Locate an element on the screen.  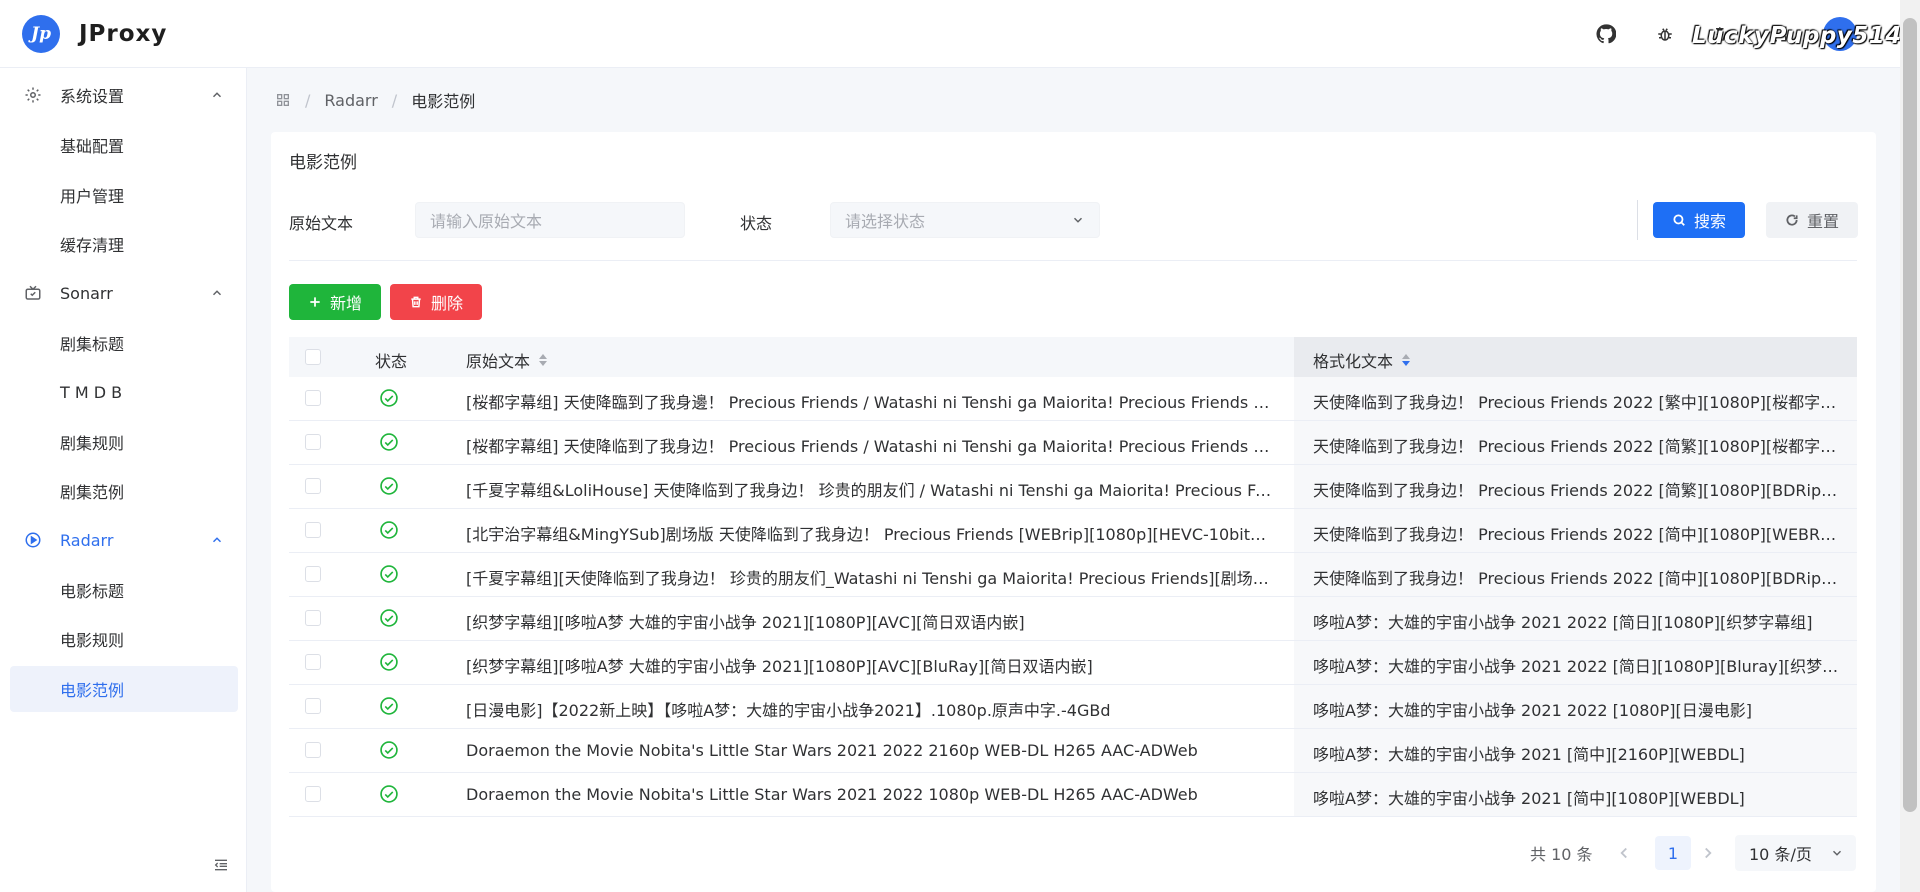
raw-text-input: 请输入原始文本 is located at coordinates (550, 220).